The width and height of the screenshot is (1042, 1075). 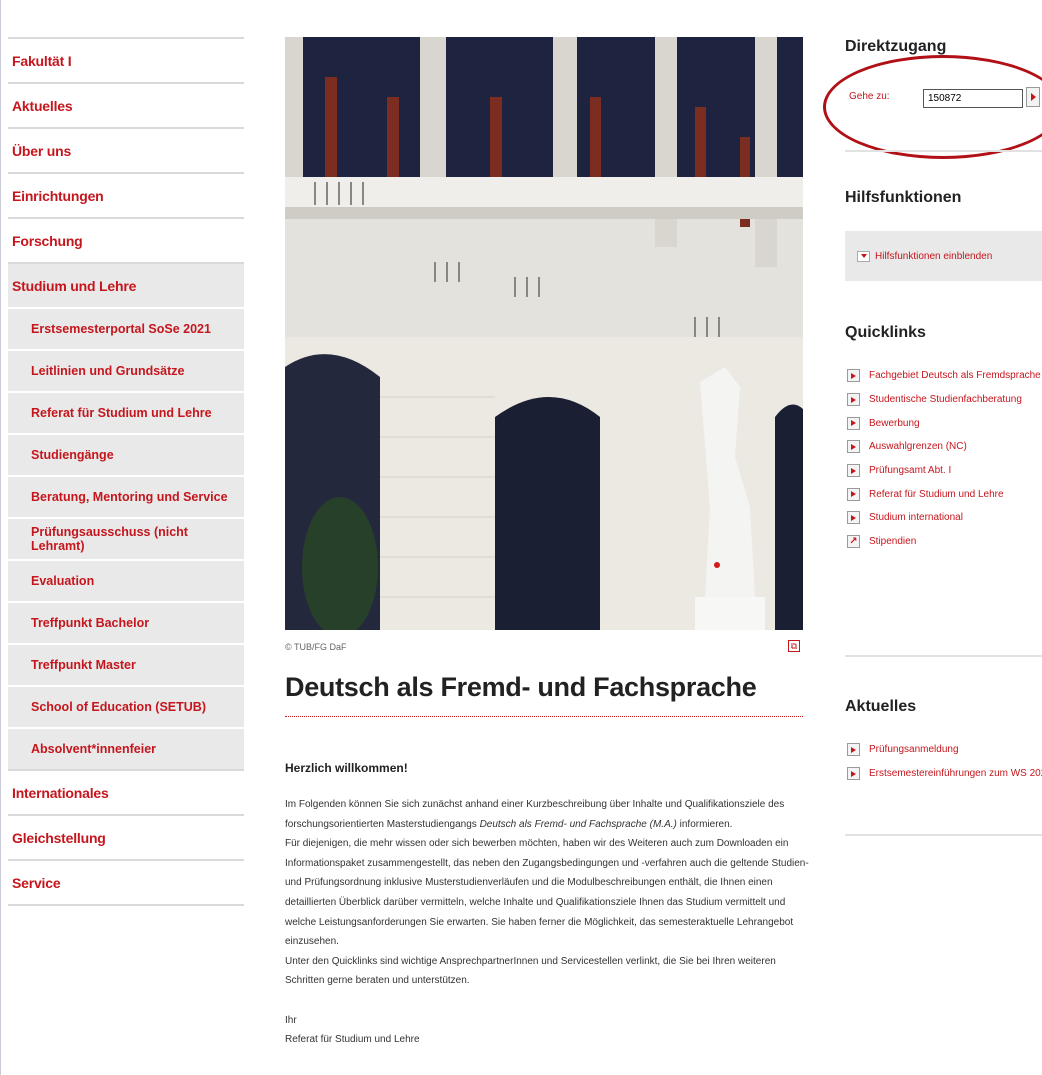 I want to click on quicklink-pruefungsamt: Prüfungsamt Abt. I, so click(x=944, y=471).